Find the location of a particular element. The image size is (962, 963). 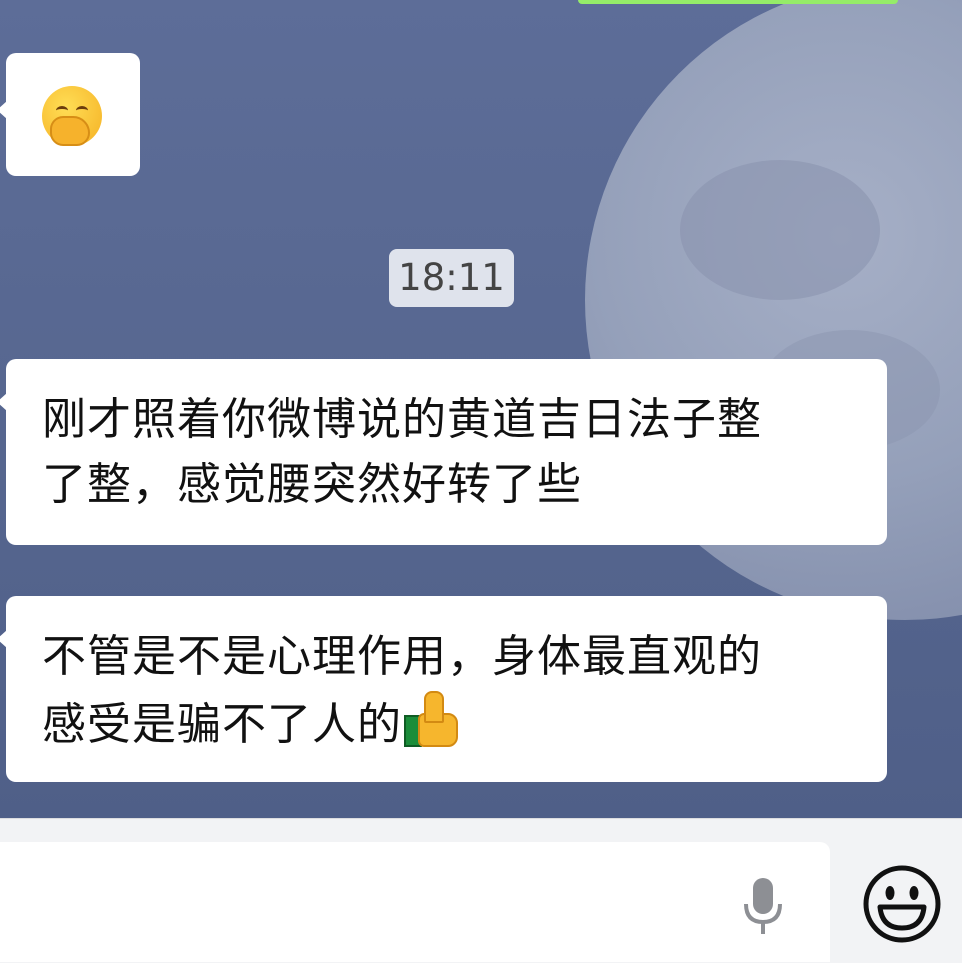

emoji-smiley-icon is located at coordinates (902, 904).